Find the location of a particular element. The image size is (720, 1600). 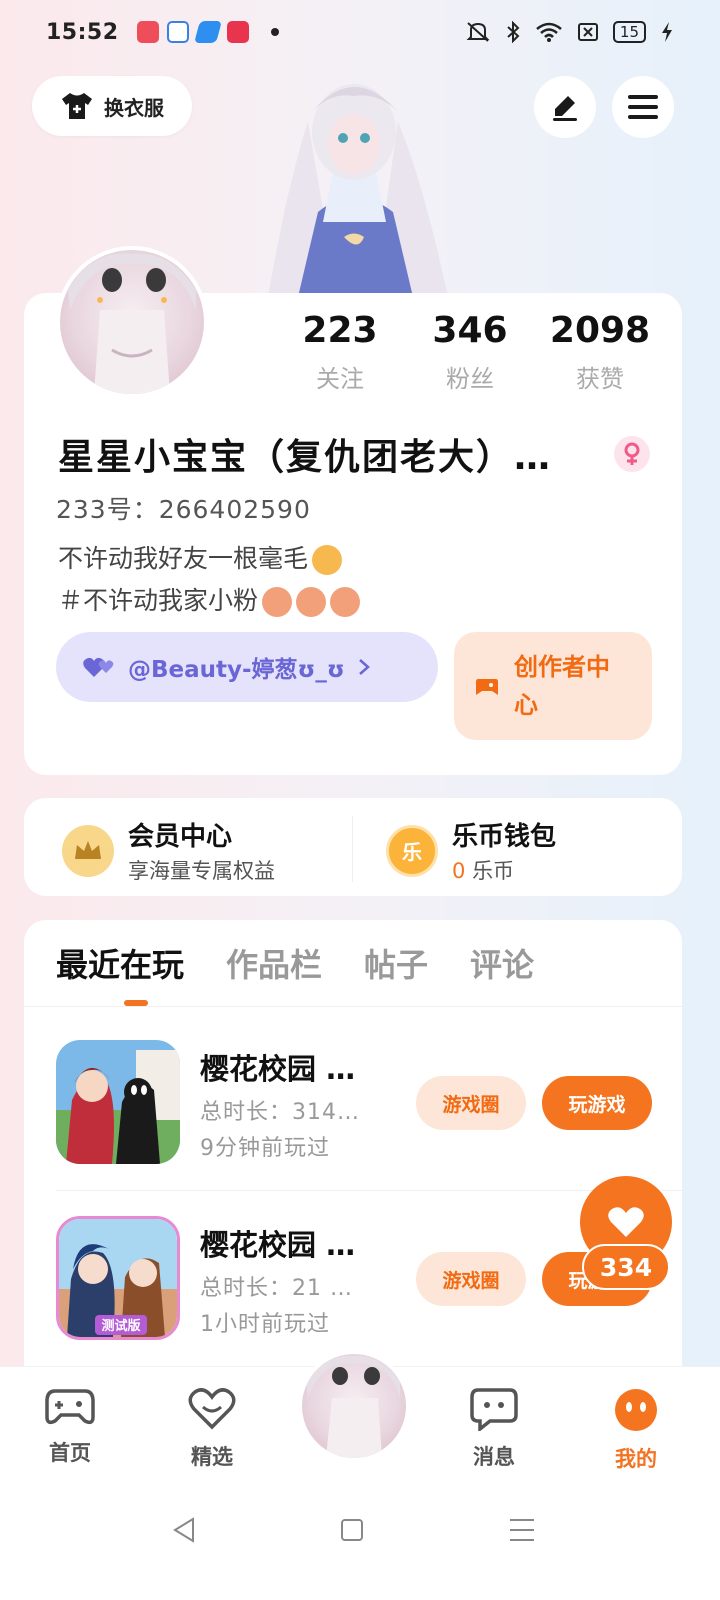

wallet-unit: 乐币 is located at coordinates (493, 871).